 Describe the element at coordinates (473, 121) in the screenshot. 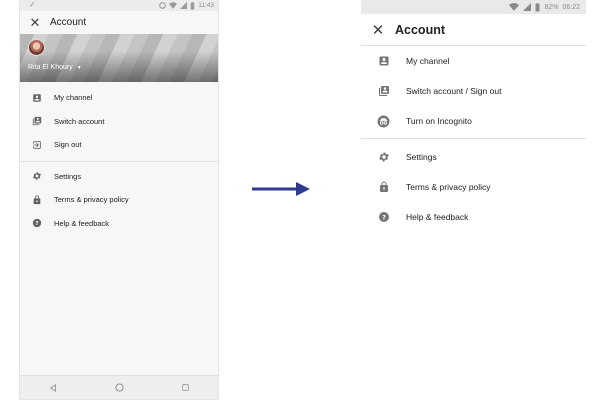

I see `menu-item-incognito: Turn on Incognito` at that location.